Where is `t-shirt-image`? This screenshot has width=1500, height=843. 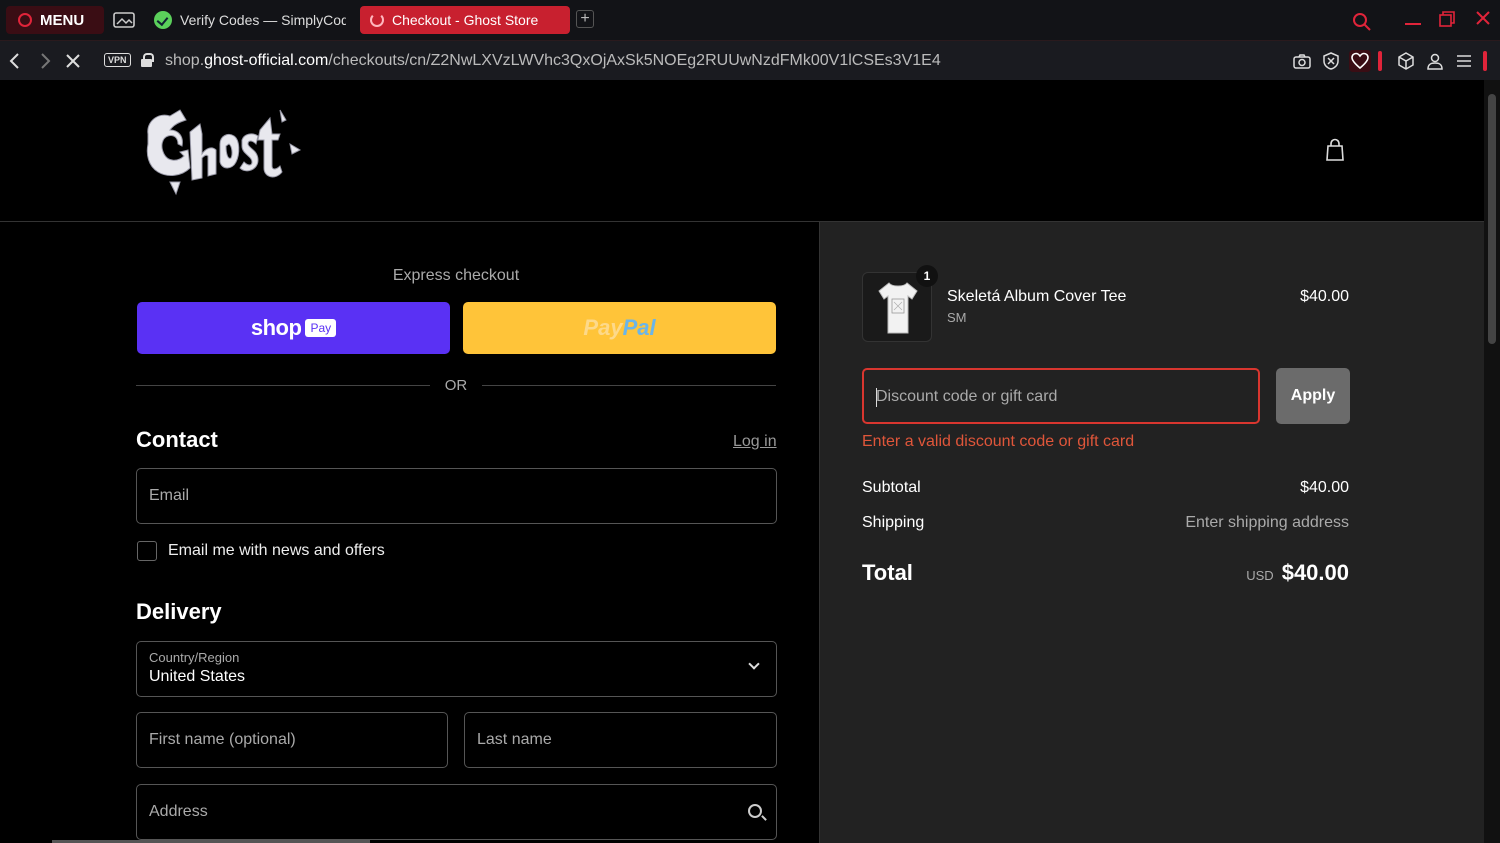
t-shirt-image is located at coordinates (898, 308).